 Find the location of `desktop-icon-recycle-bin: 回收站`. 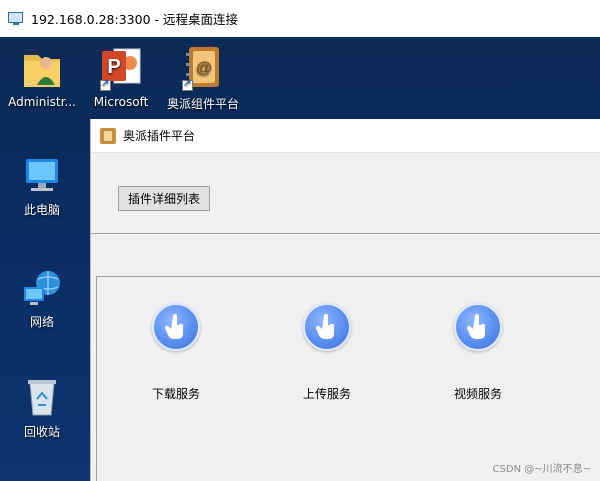

desktop-icon-recycle-bin: 回收站 is located at coordinates (42, 407).